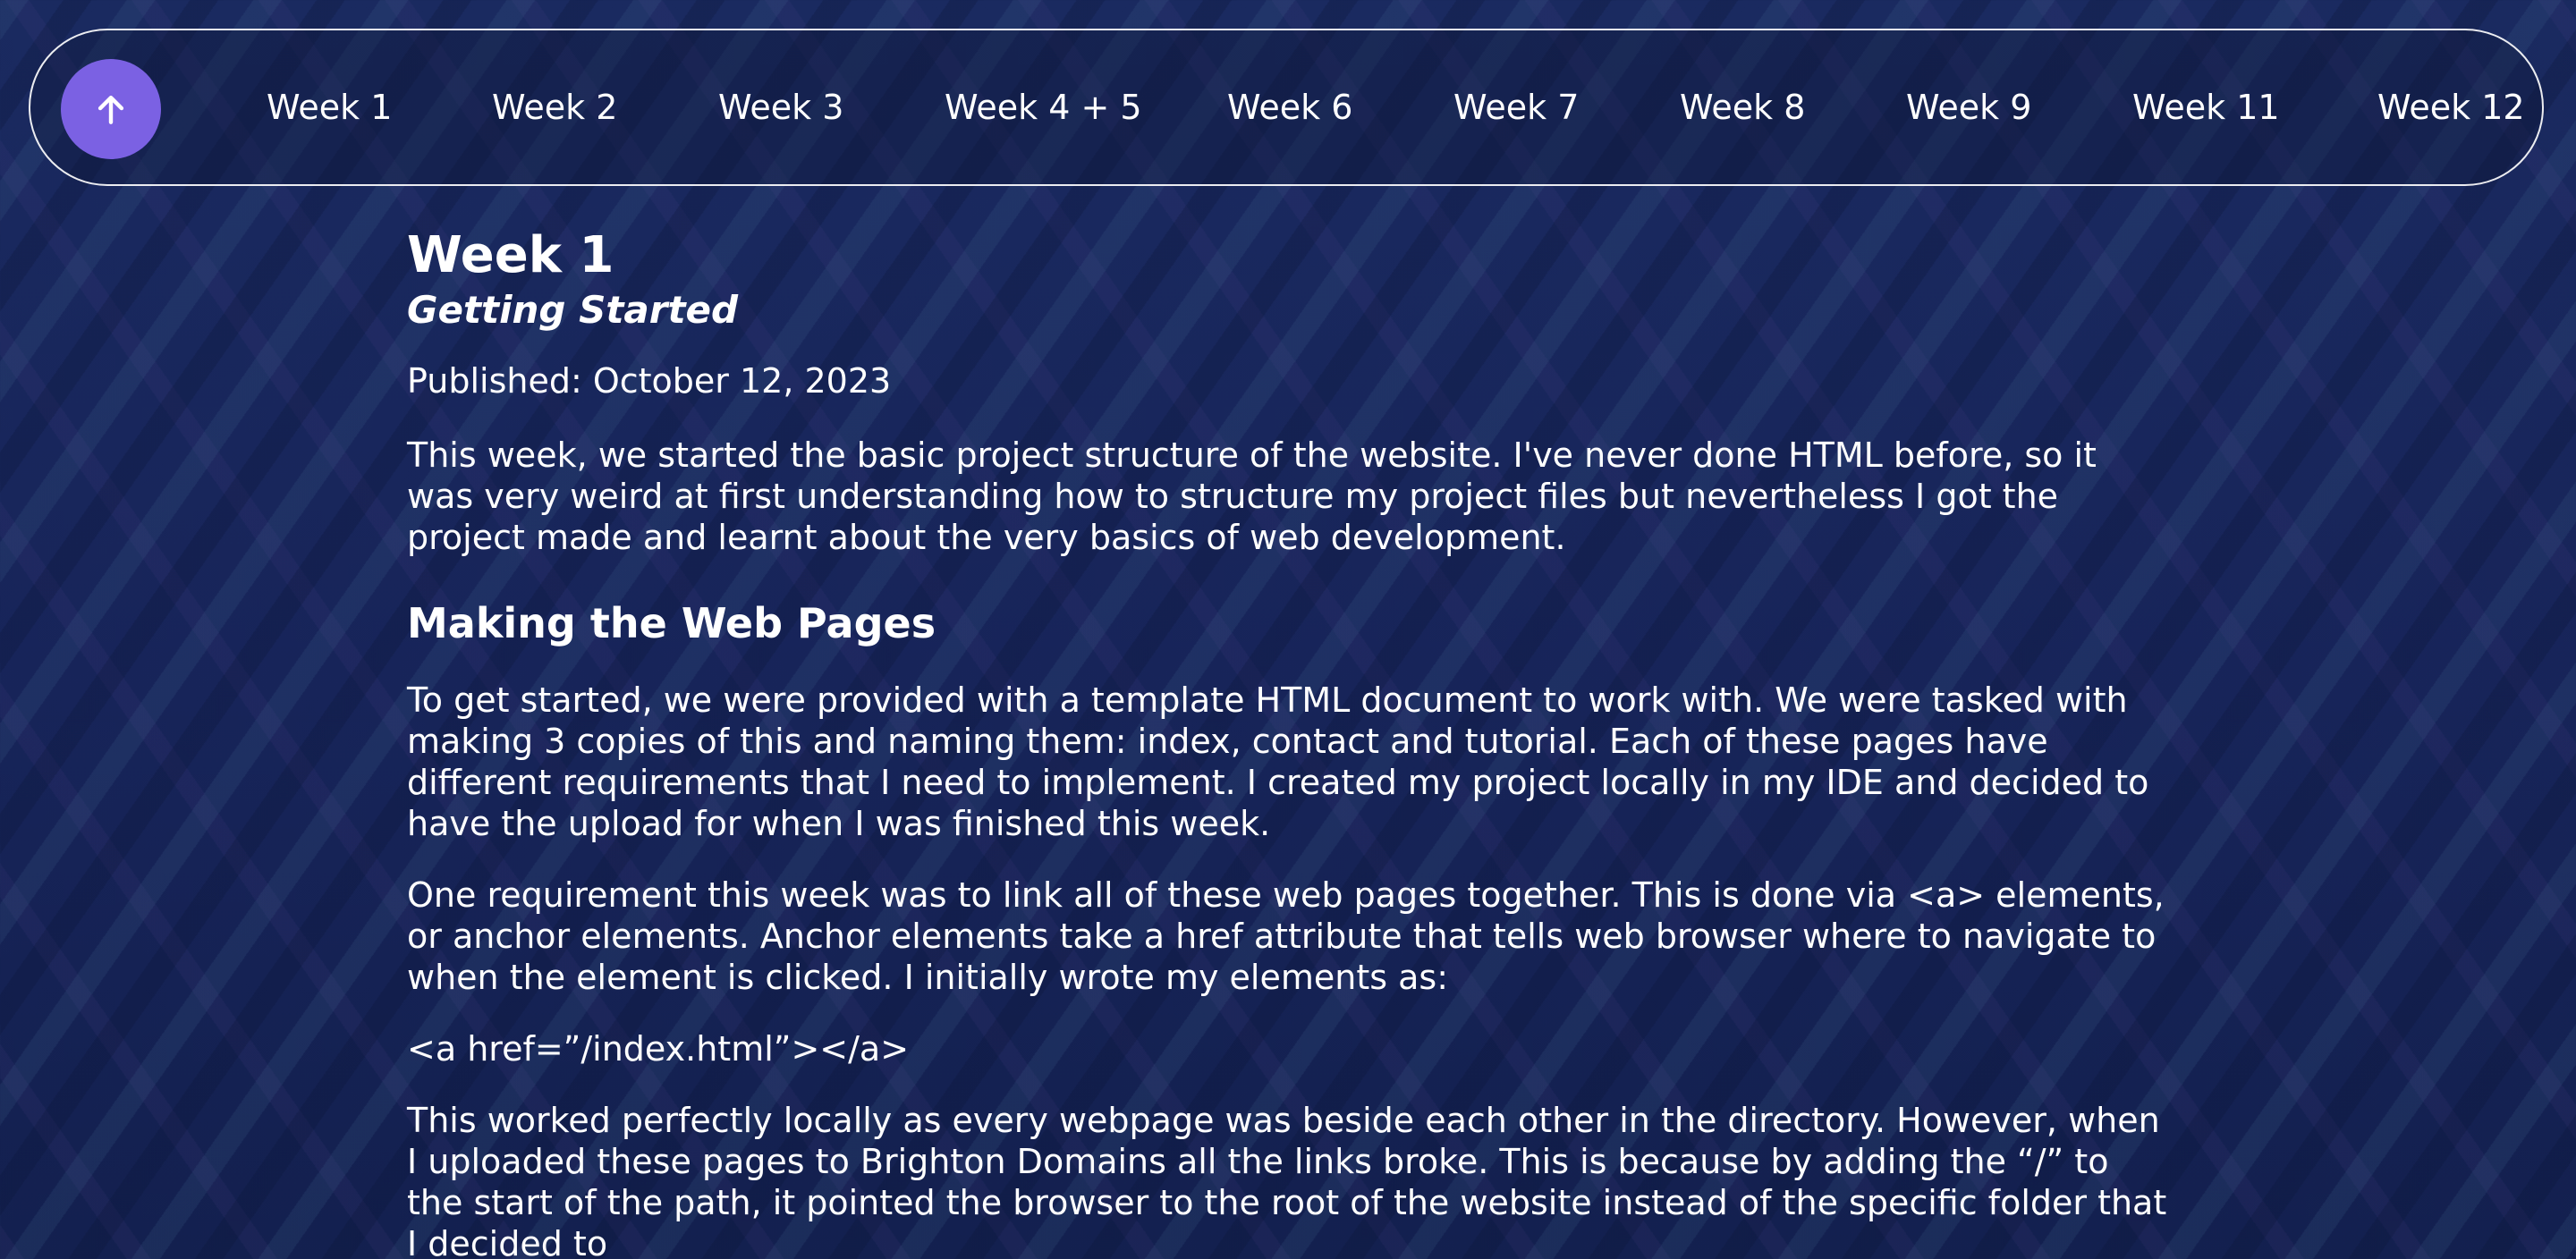  What do you see at coordinates (649, 381) in the screenshot?
I see `published-date: Published: October 12, 2023` at bounding box center [649, 381].